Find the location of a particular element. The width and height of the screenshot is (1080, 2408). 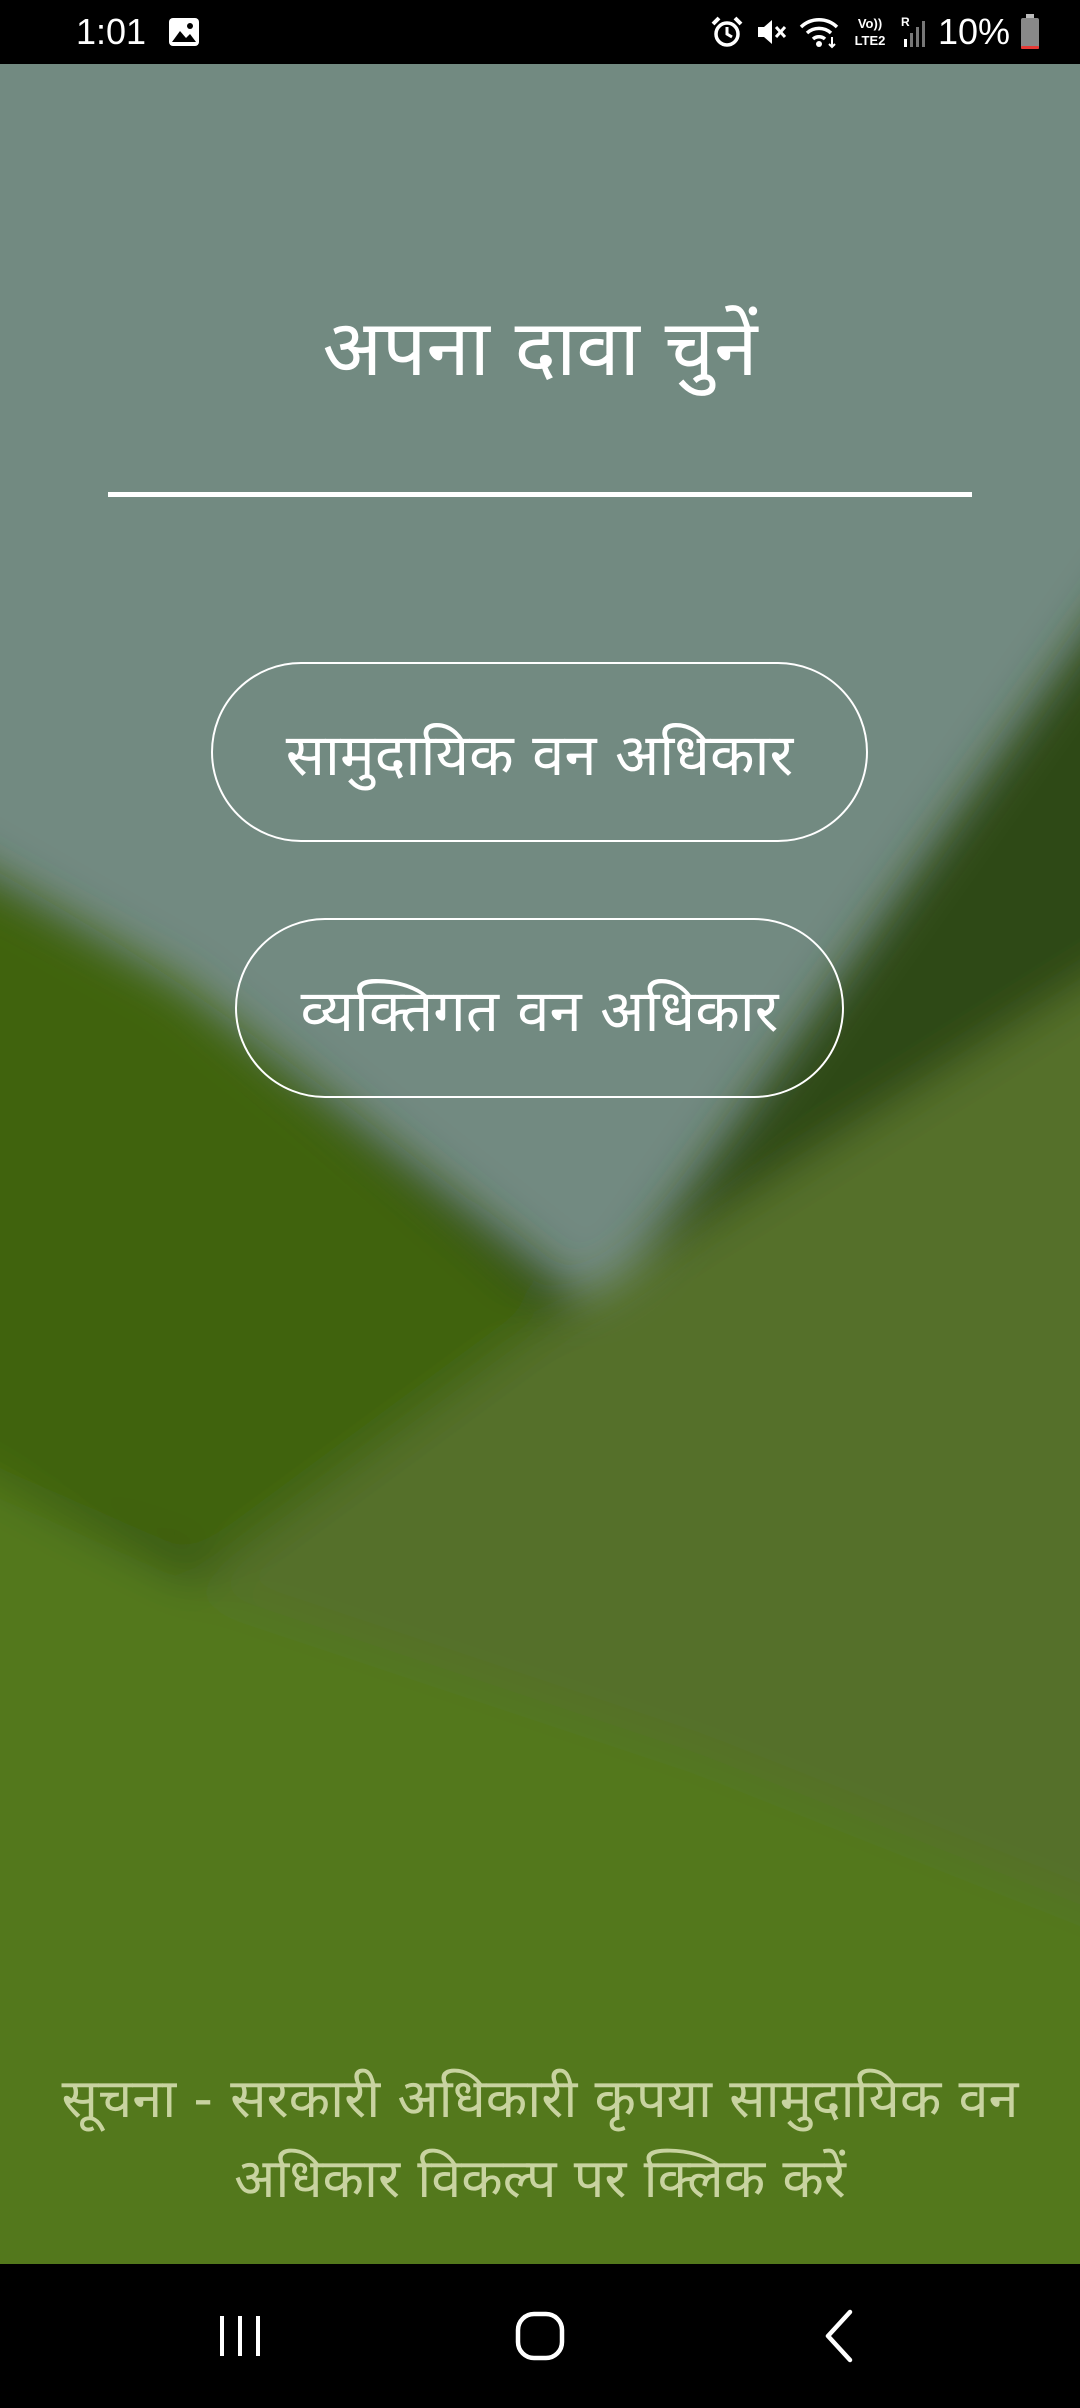

individual-forest-rights-button: व्यक्तिगत वन अधिकार is located at coordinates (539, 1008).